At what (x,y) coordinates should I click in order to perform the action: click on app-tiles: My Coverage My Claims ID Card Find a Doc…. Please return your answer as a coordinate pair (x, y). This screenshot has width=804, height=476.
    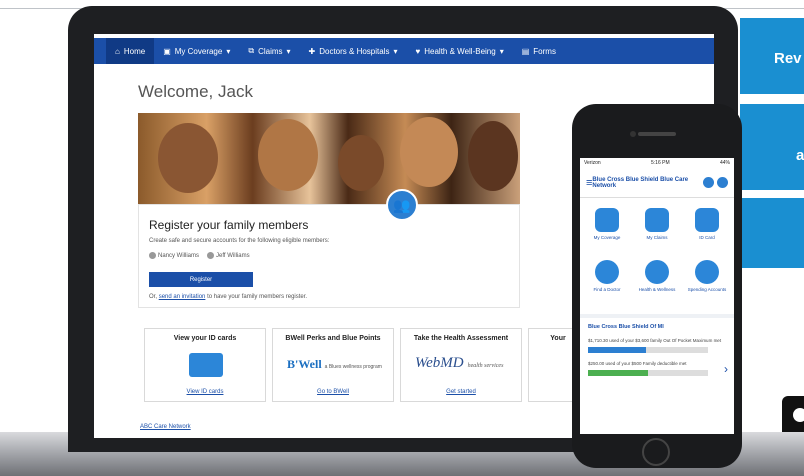
    Looking at the image, I should click on (657, 256).